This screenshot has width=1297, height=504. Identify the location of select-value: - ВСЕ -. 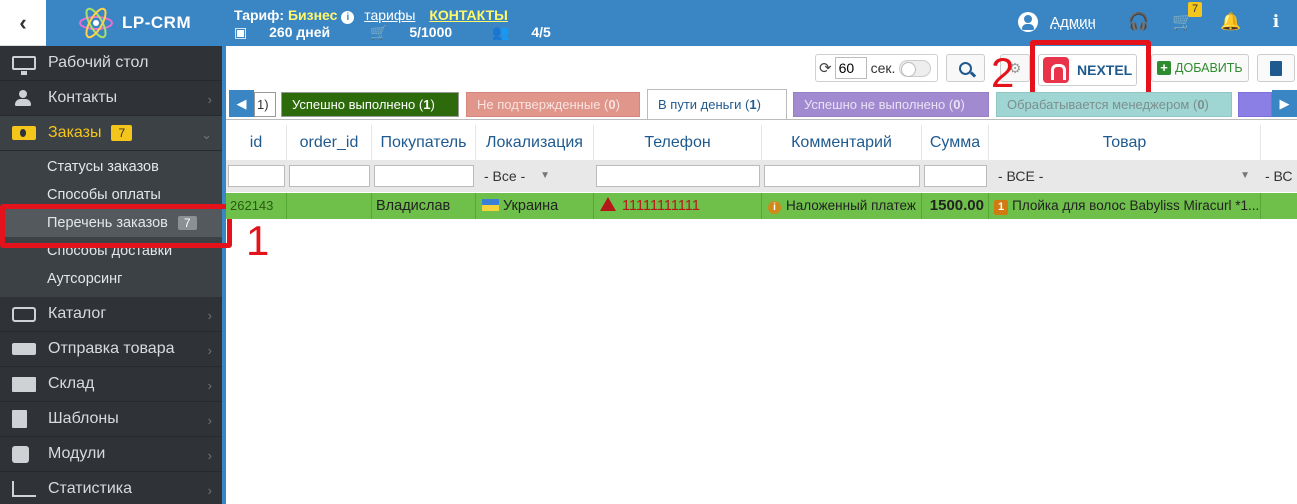
(1021, 176).